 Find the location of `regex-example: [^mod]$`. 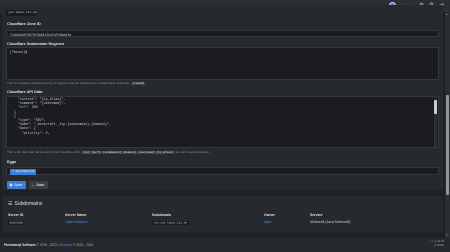

regex-example: [^mod]$ is located at coordinates (138, 83).